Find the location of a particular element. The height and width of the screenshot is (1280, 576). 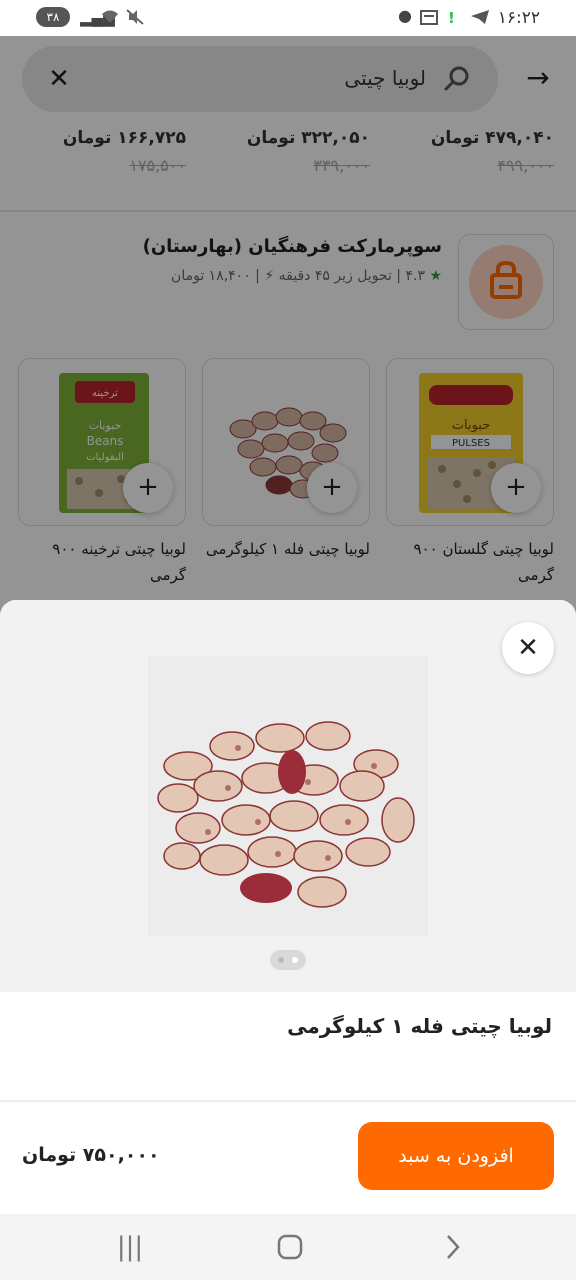

wifi-icon is located at coordinates (110, 19).